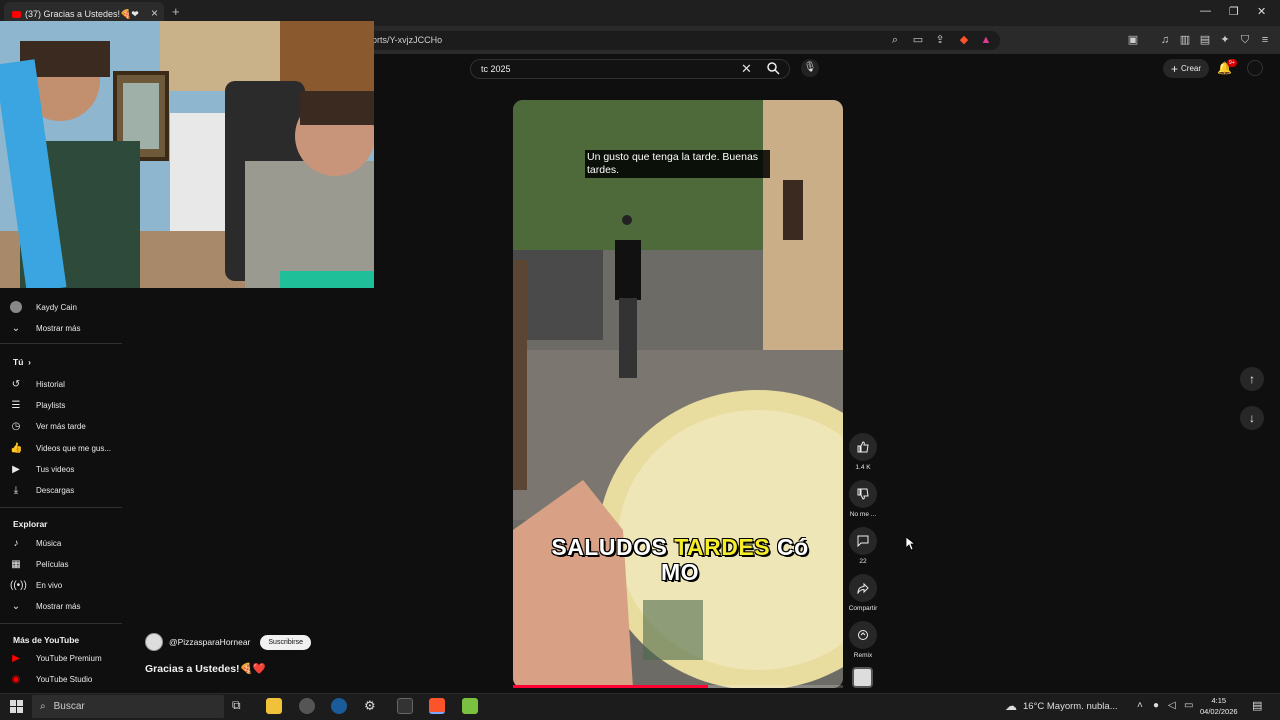  I want to click on sidebar-show-more-explore: ⌄ Mostrar más, so click(45, 606).